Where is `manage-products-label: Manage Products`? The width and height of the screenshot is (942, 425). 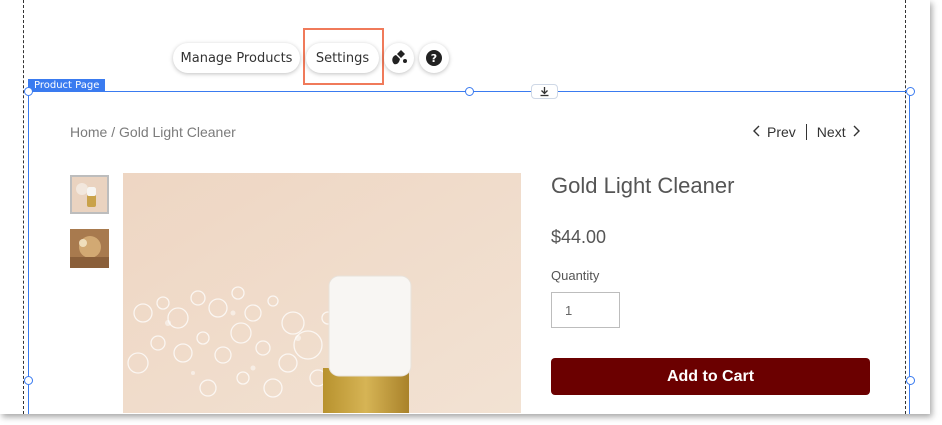 manage-products-label: Manage Products is located at coordinates (236, 58).